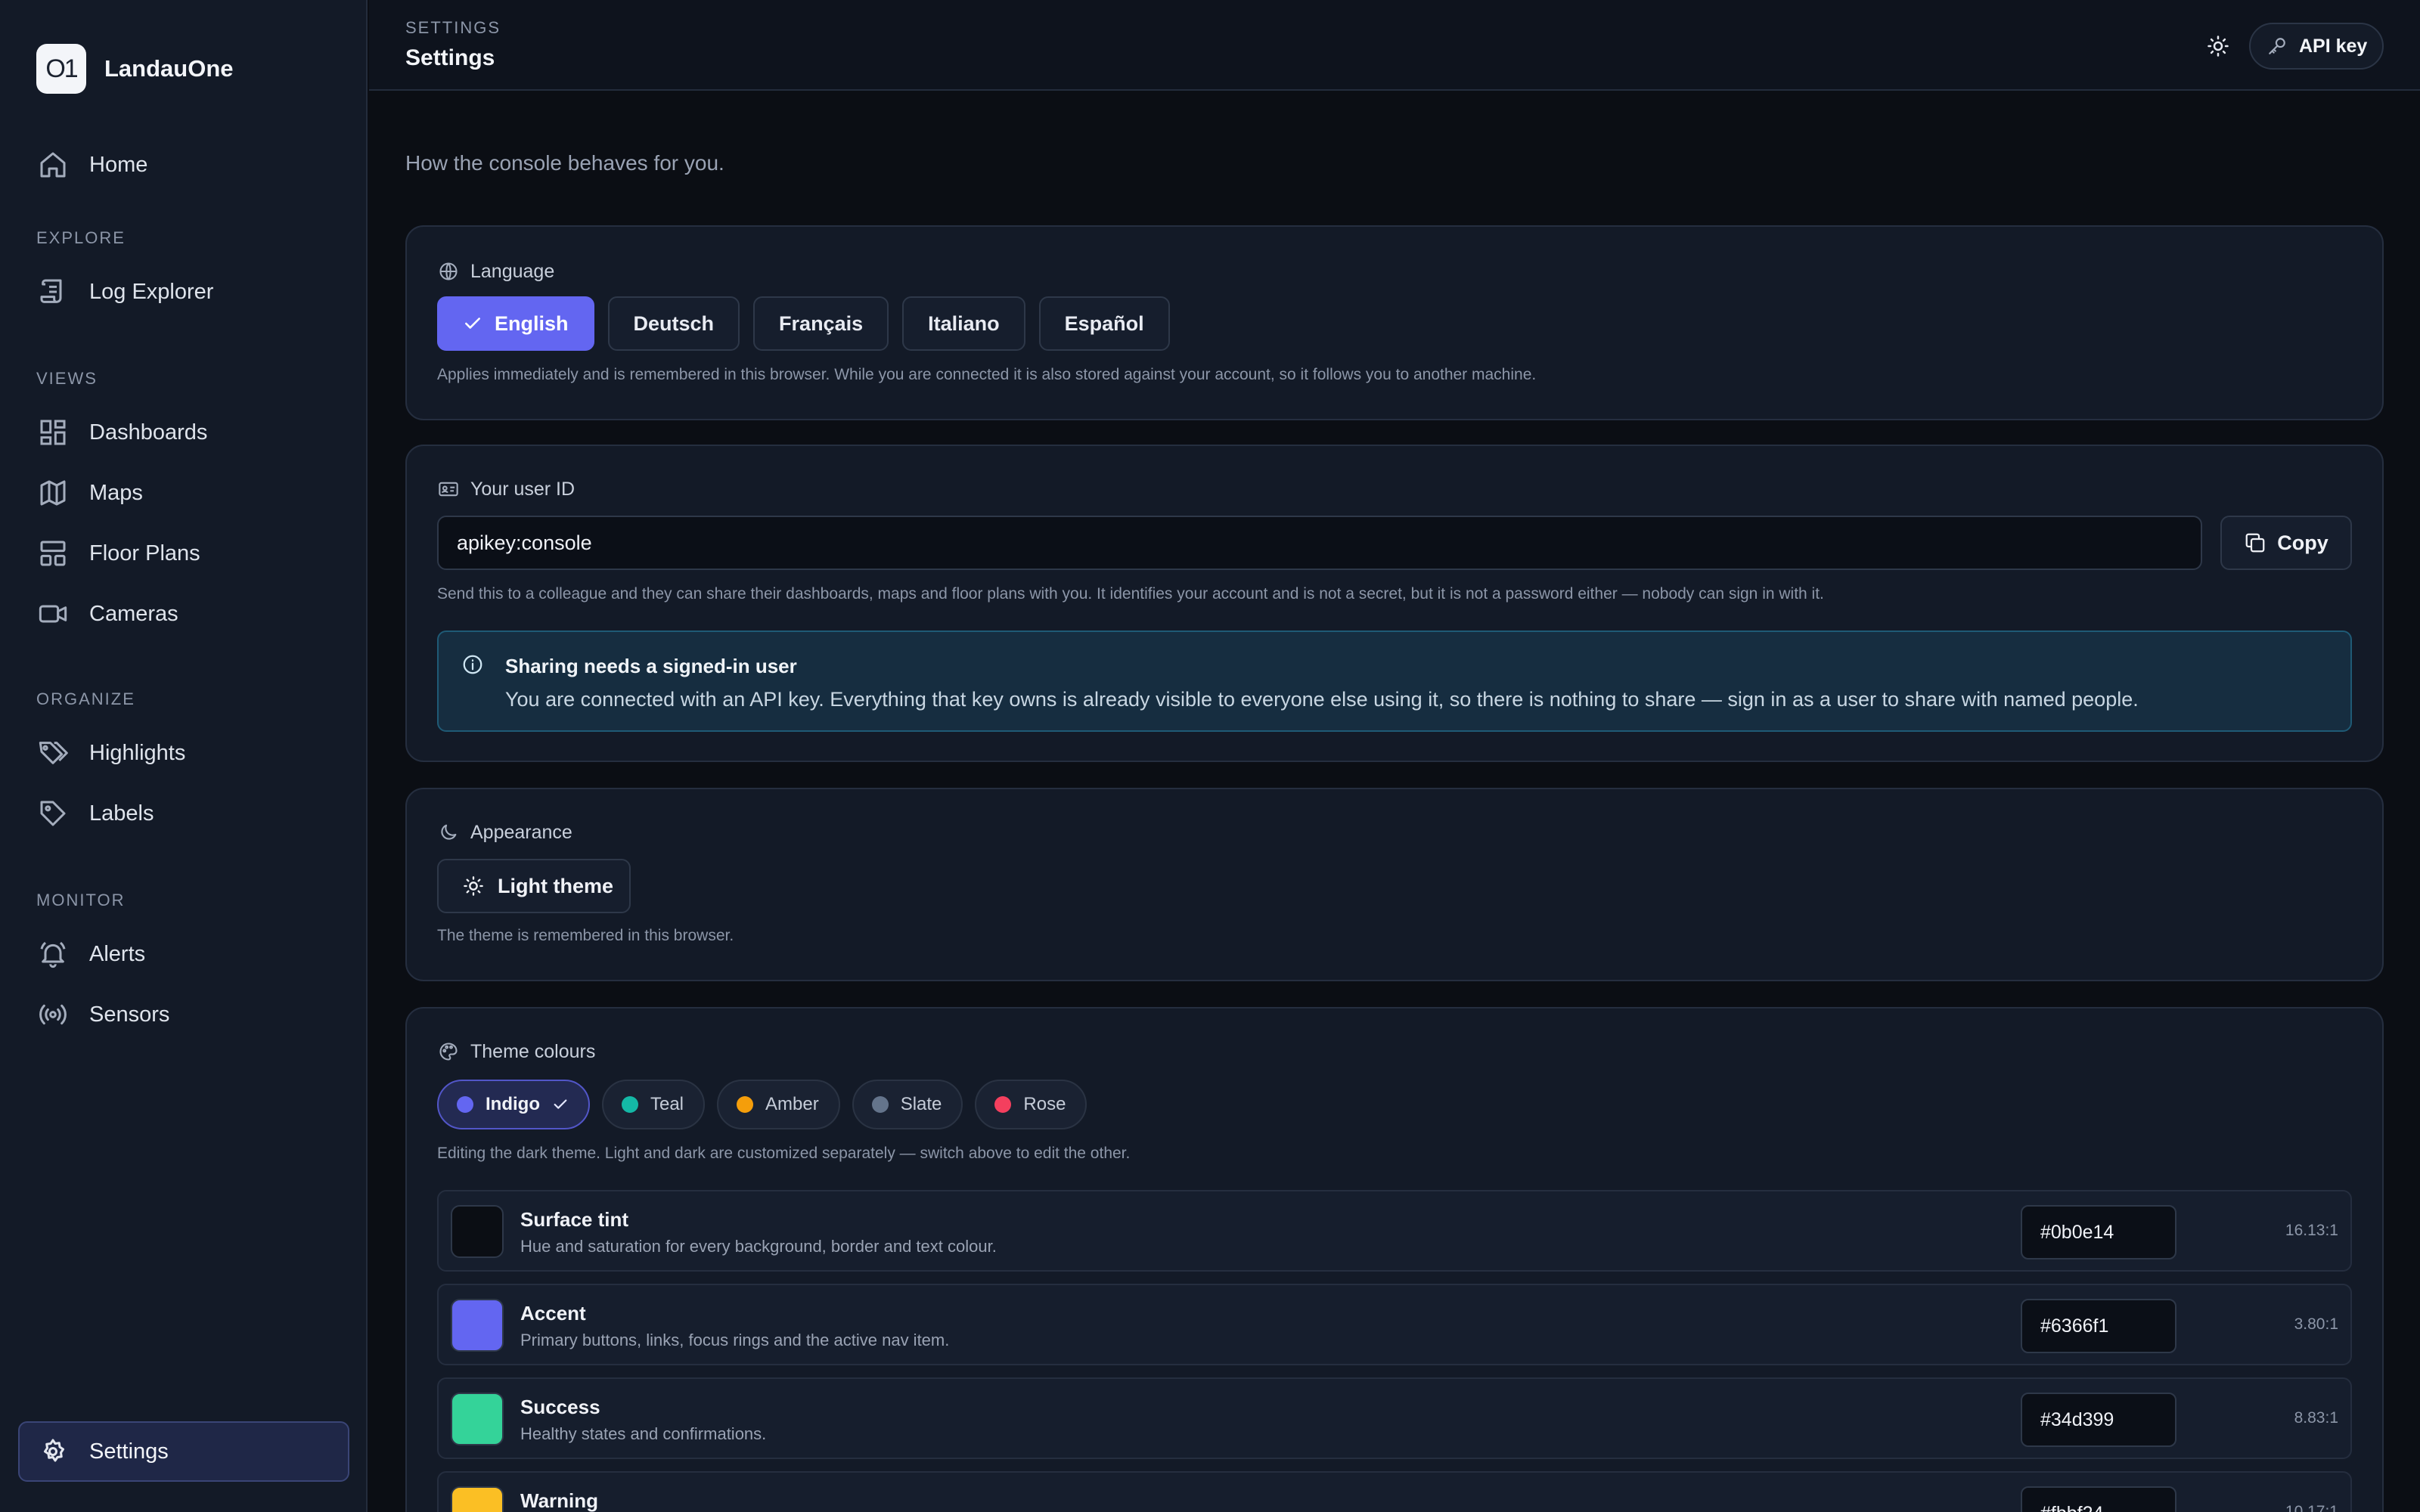  What do you see at coordinates (85, 698) in the screenshot?
I see `nav-section-organize: ORGANIZE` at bounding box center [85, 698].